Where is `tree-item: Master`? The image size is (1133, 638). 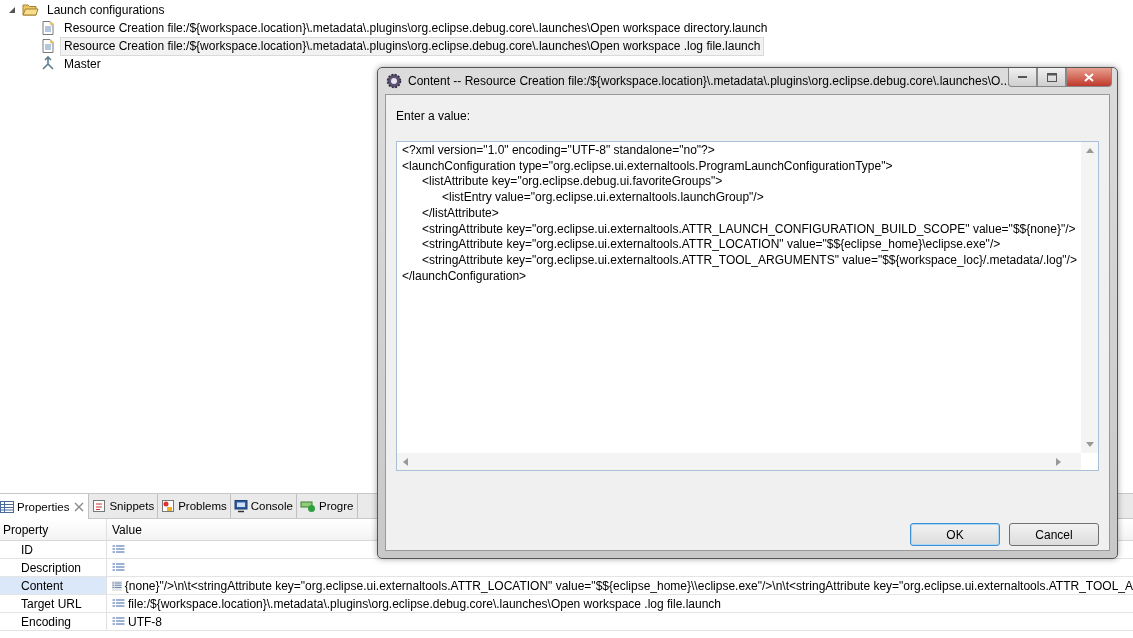 tree-item: Master is located at coordinates (82, 64).